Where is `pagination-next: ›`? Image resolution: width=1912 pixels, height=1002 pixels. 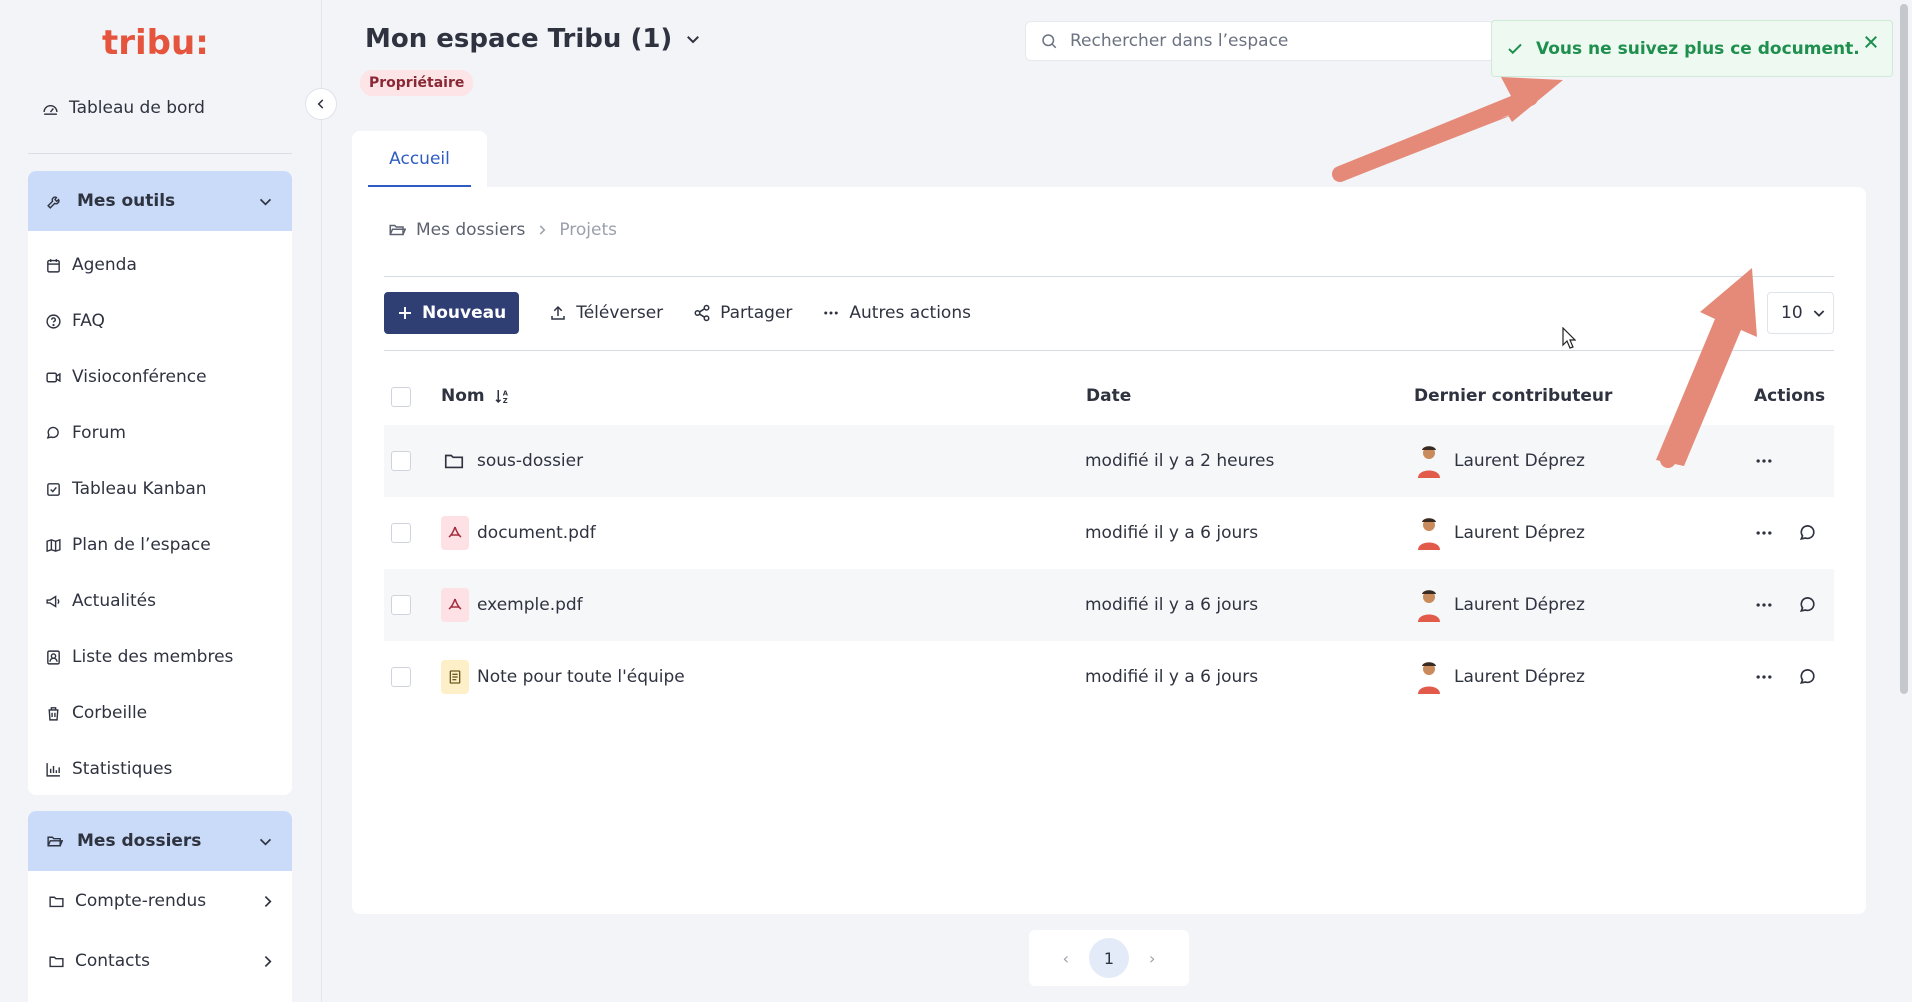 pagination-next: › is located at coordinates (1152, 958).